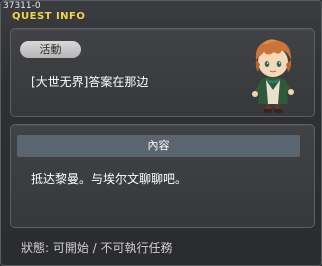 Image resolution: width=322 pixels, height=266 pixels. What do you see at coordinates (90, 82) in the screenshot?
I see `quest-name: [大世无界]答案在那边` at bounding box center [90, 82].